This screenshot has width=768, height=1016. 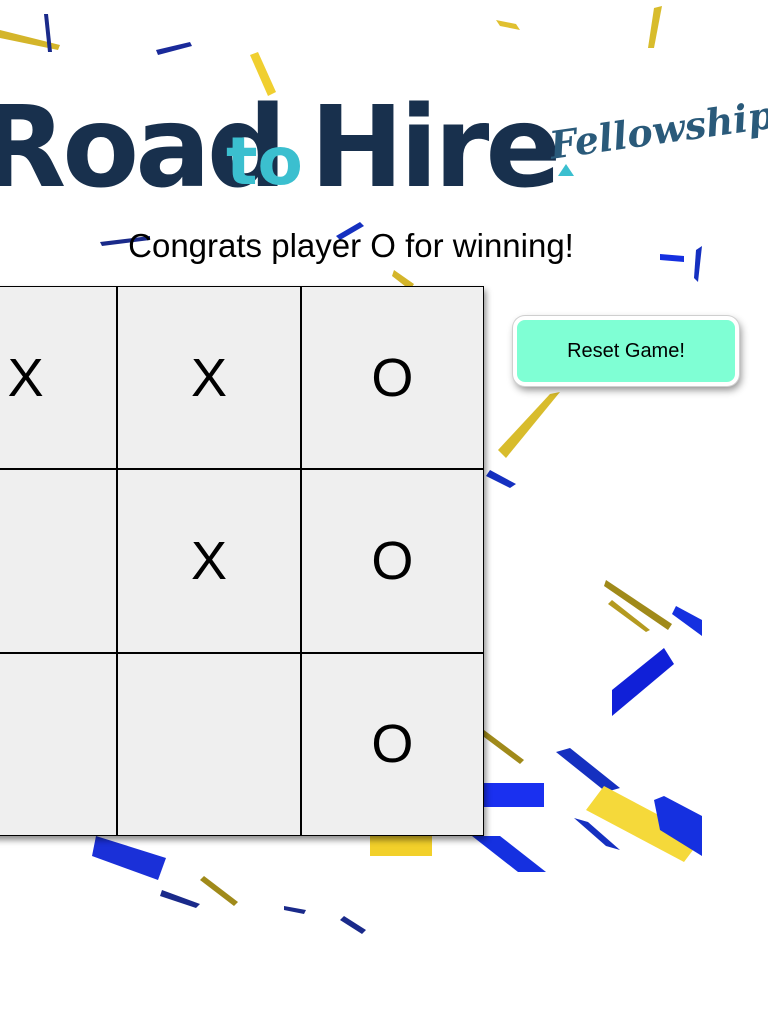 What do you see at coordinates (392, 561) in the screenshot?
I see `board-cell-6: O` at bounding box center [392, 561].